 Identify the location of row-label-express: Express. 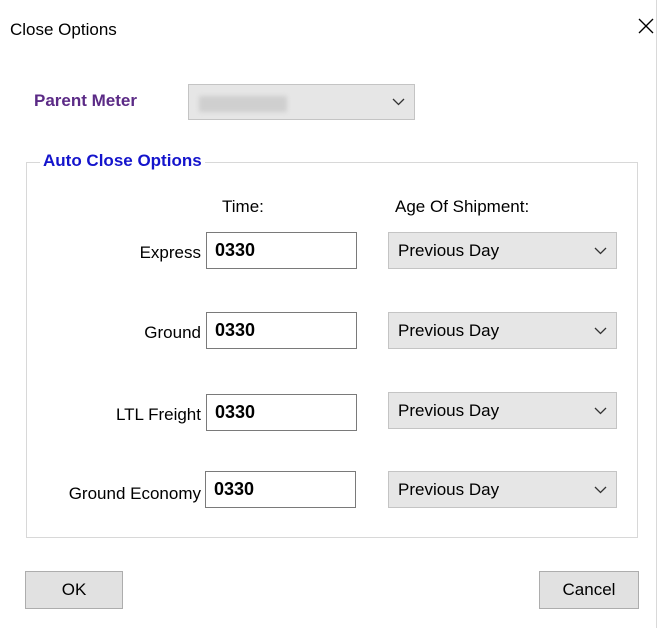
(170, 252).